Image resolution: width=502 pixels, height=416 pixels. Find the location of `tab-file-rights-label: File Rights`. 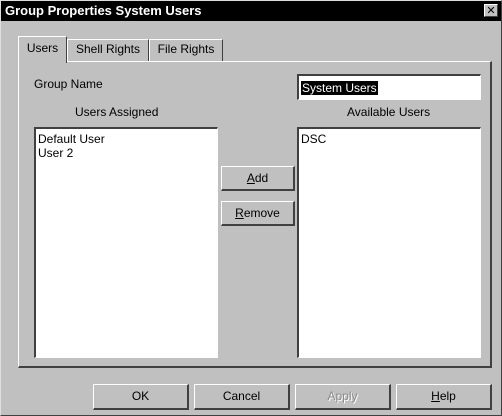

tab-file-rights-label: File Rights is located at coordinates (186, 49).